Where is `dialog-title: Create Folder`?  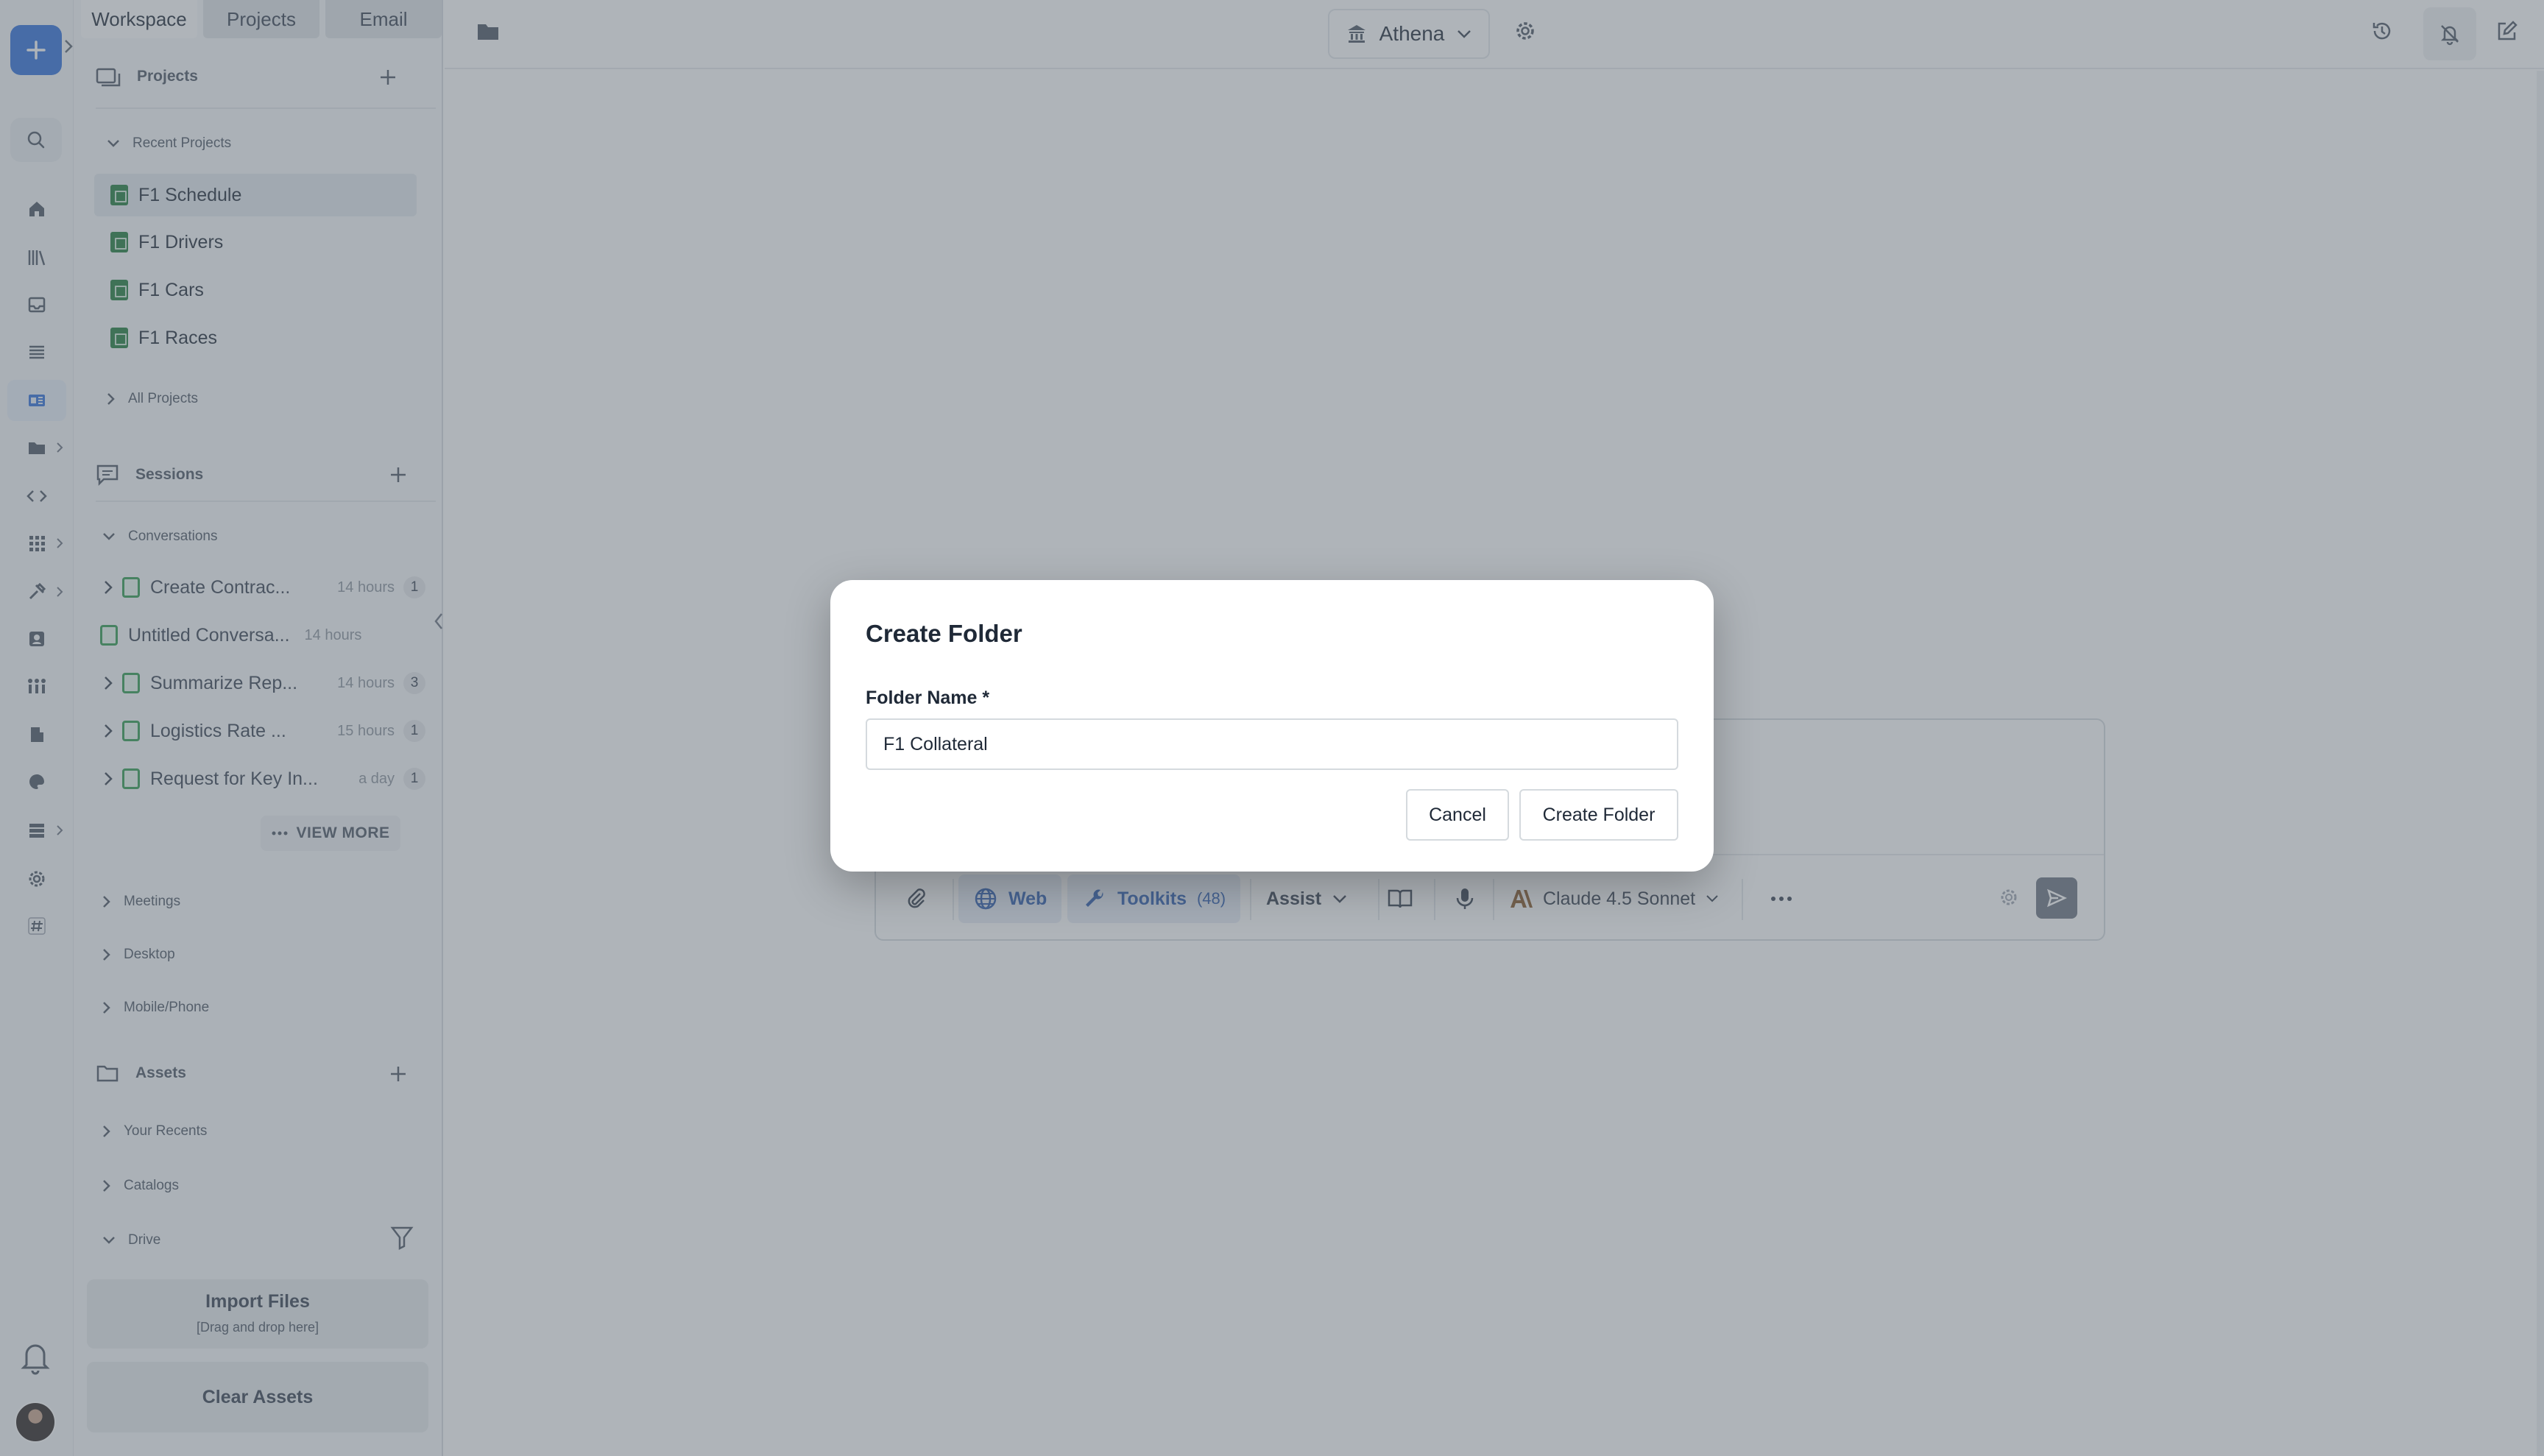
dialog-title: Create Folder is located at coordinates (944, 633).